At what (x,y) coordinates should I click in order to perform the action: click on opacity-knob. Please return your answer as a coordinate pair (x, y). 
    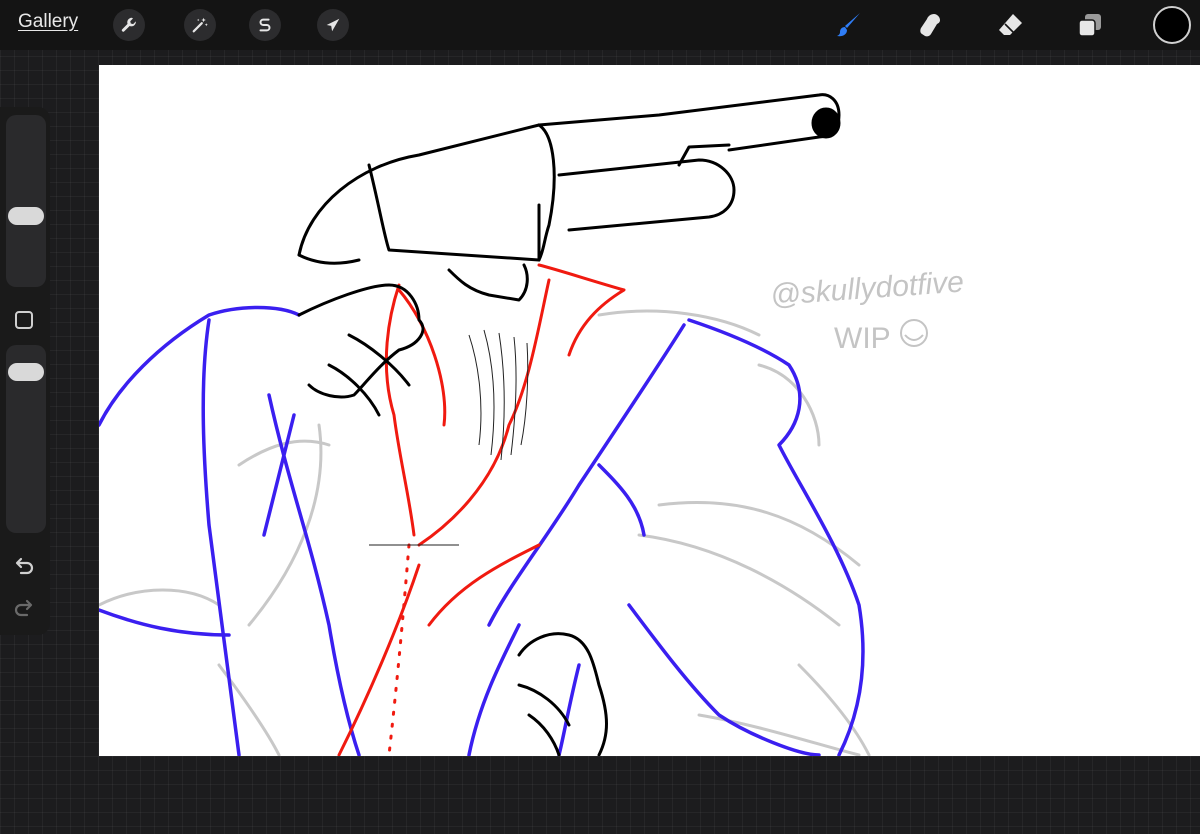
    Looking at the image, I should click on (26, 372).